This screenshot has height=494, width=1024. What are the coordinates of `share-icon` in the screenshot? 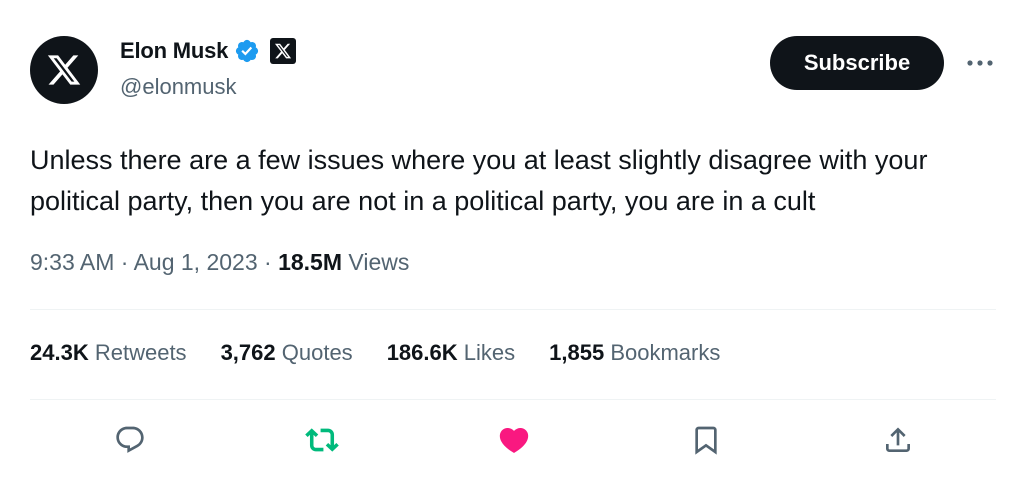 It's located at (898, 439).